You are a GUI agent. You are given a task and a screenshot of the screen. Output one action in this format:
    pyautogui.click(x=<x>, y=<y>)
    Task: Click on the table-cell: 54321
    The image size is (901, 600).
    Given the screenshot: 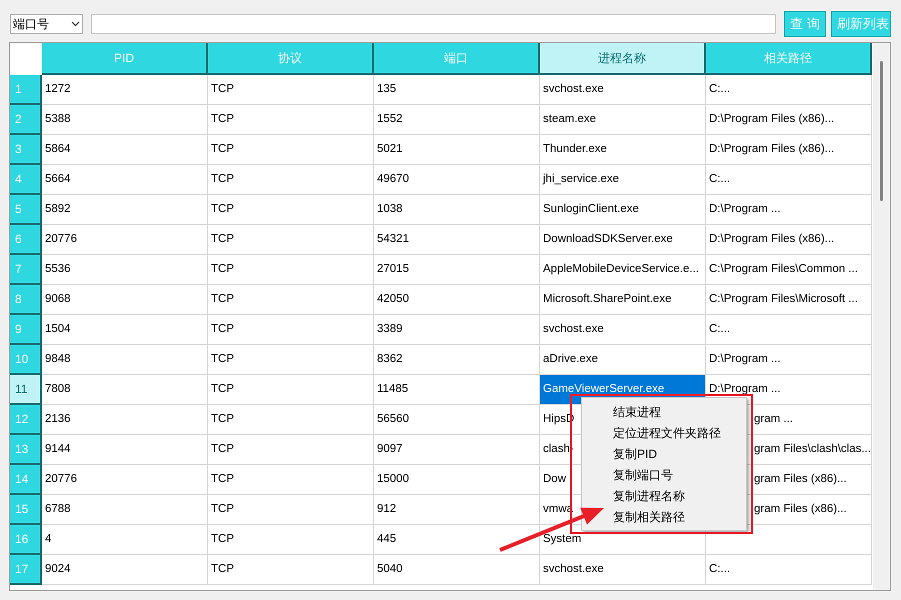 What is the action you would take?
    pyautogui.click(x=457, y=240)
    